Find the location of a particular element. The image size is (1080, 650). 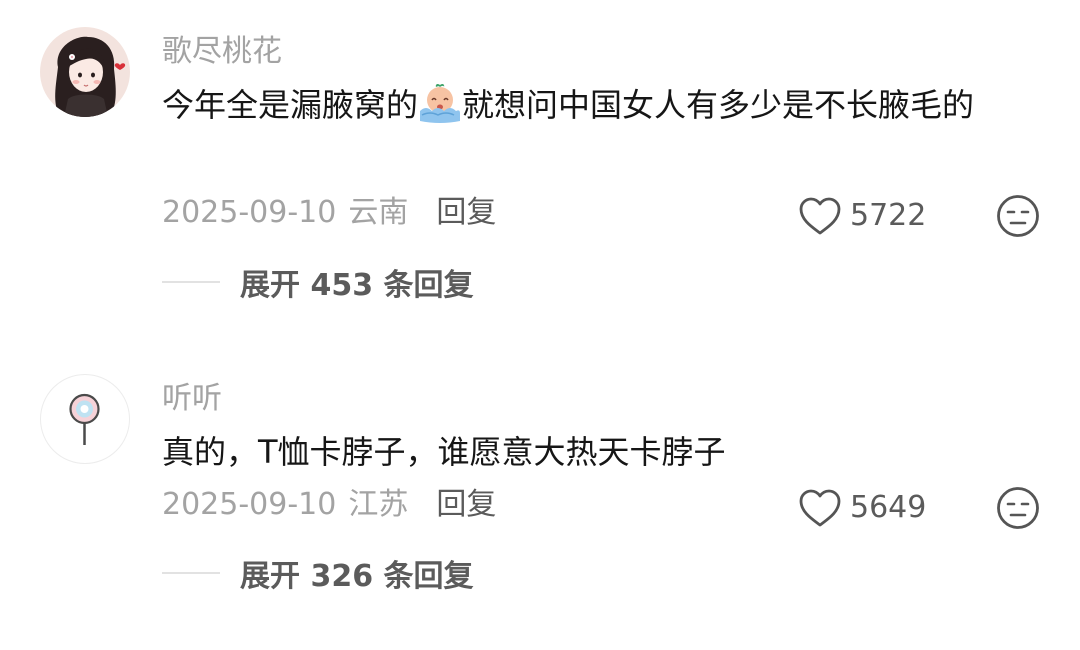

expand-replies-button: 展开 326 条回复 is located at coordinates (318, 573).